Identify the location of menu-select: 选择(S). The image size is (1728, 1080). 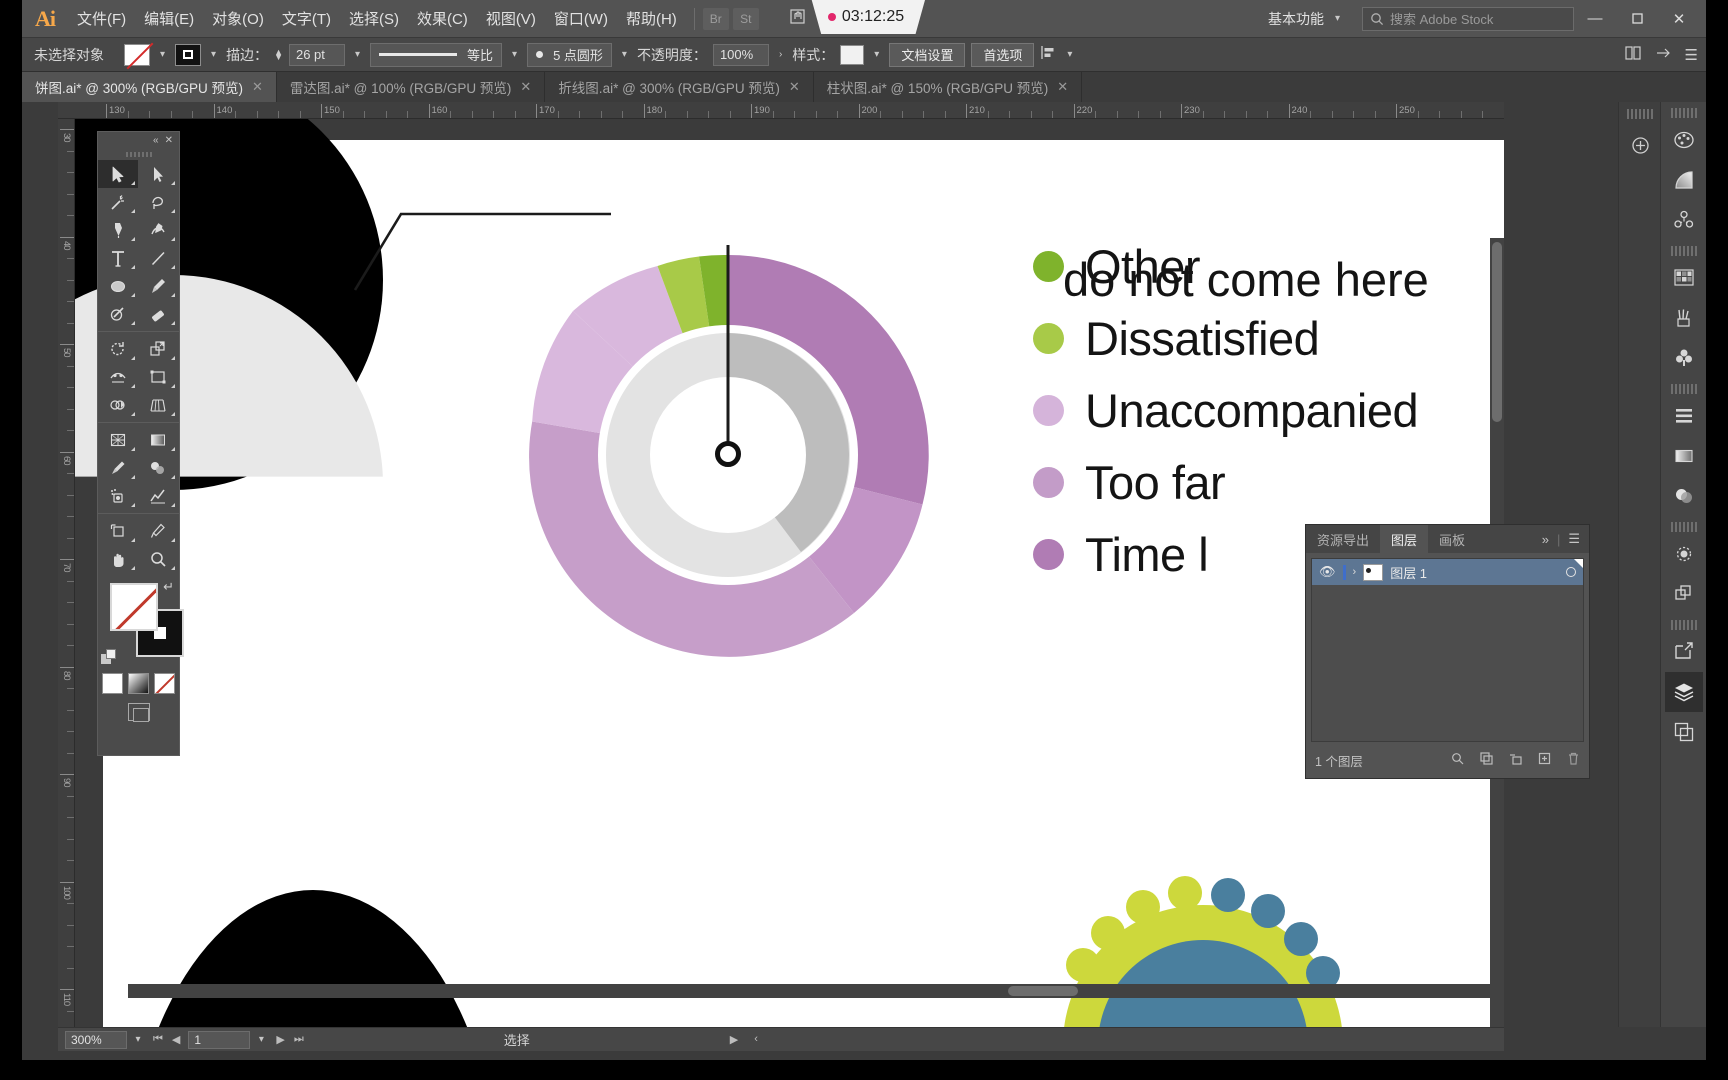
(374, 18).